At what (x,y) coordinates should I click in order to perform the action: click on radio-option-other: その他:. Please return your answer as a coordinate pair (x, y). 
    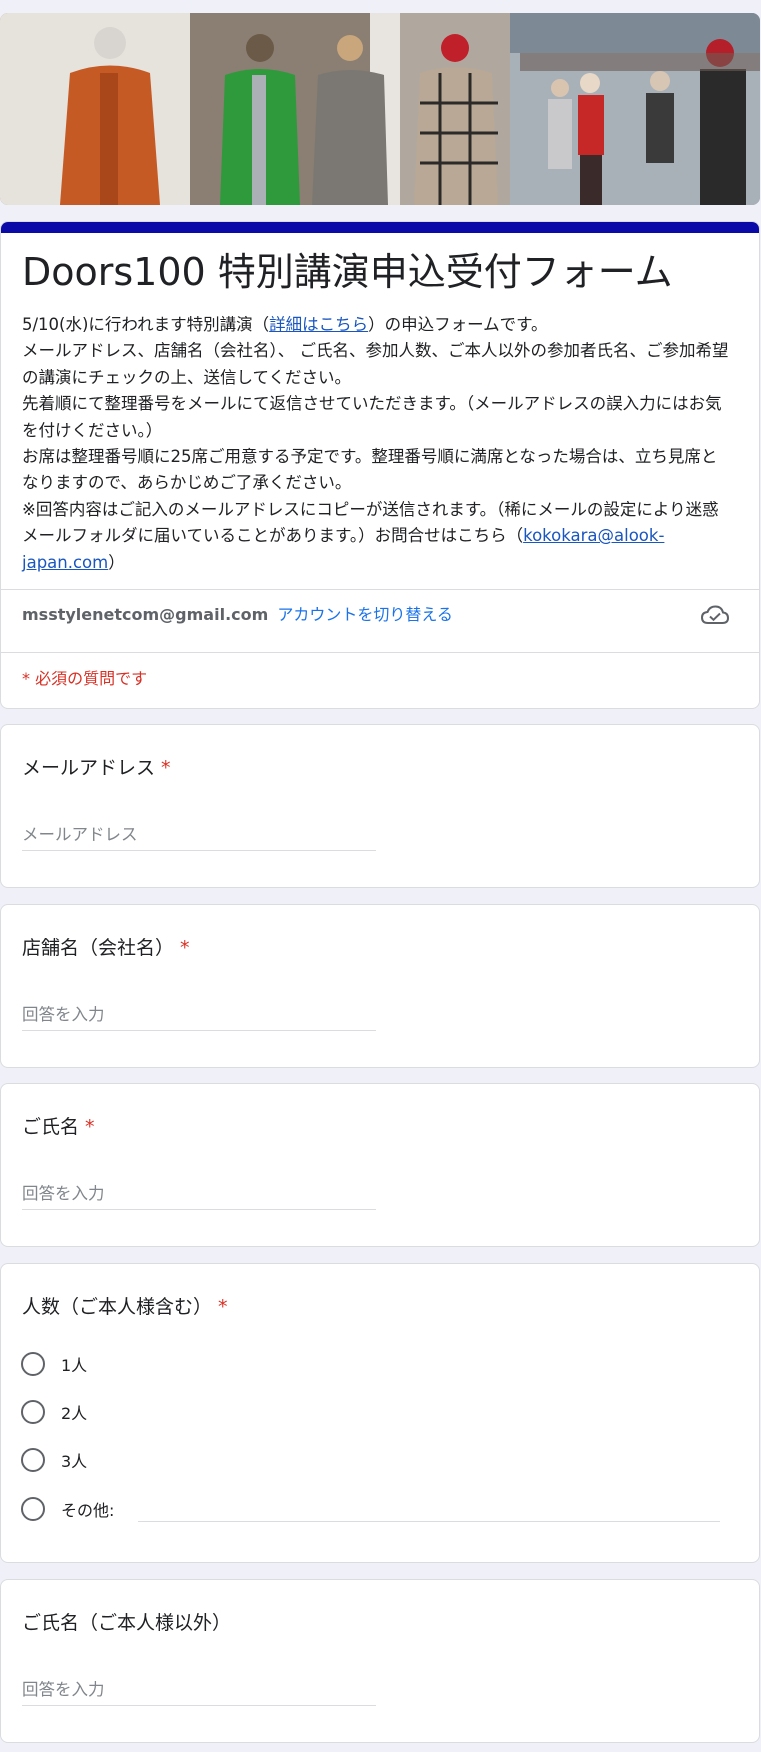
    Looking at the image, I should click on (67, 1509).